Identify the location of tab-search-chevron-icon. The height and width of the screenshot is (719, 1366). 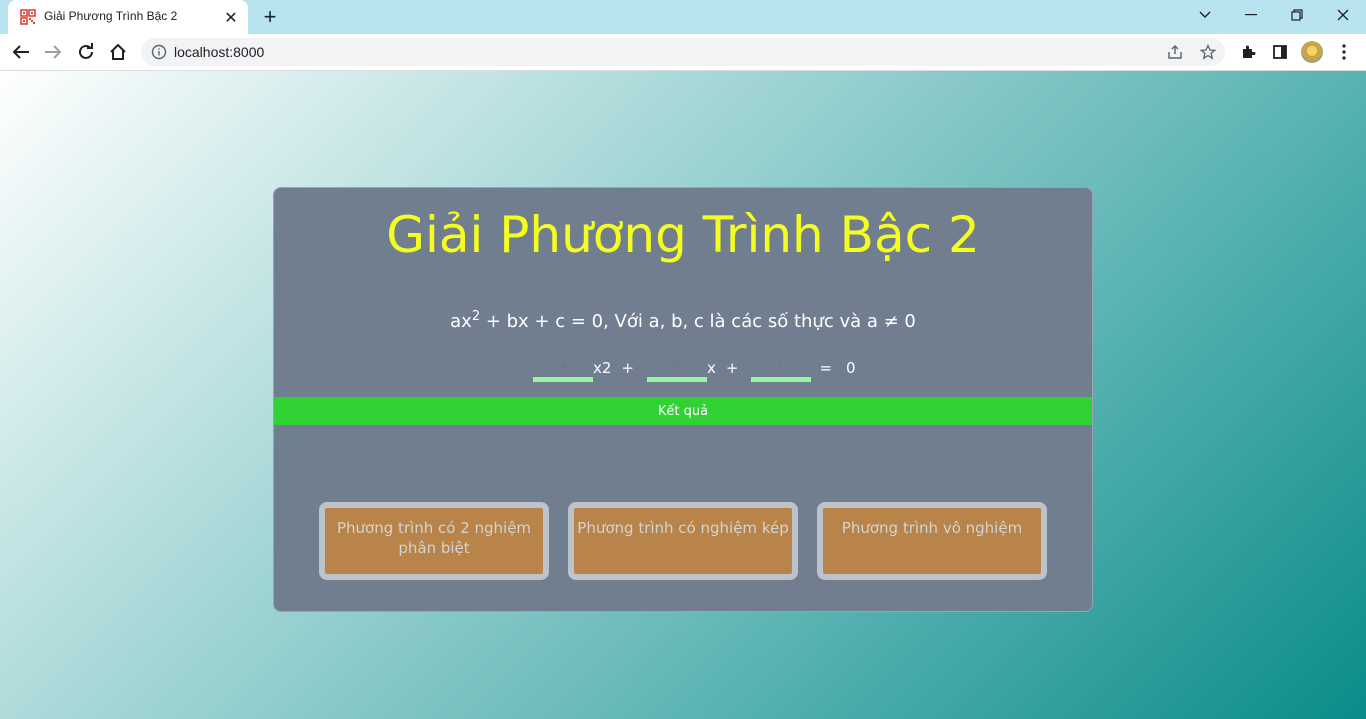
(1205, 15).